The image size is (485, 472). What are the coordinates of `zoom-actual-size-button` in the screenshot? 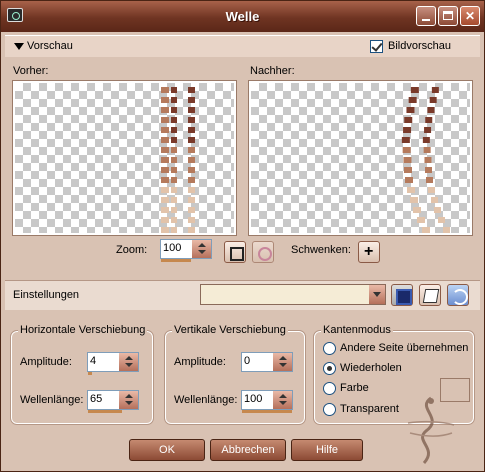 It's located at (263, 252).